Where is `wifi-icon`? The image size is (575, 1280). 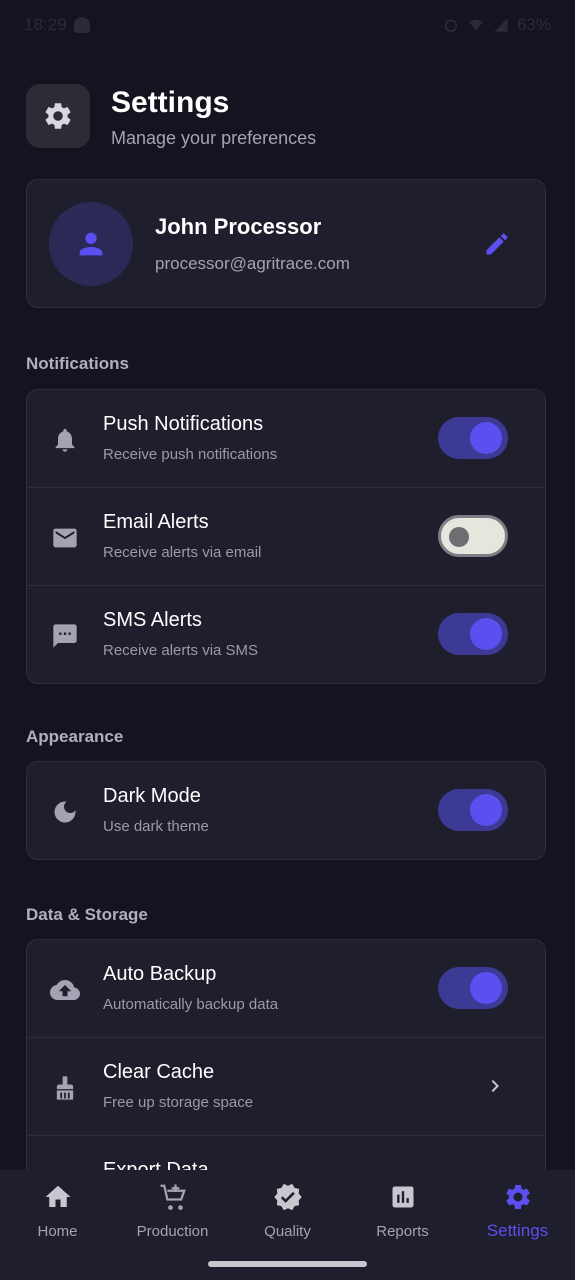
wifi-icon is located at coordinates (476, 25).